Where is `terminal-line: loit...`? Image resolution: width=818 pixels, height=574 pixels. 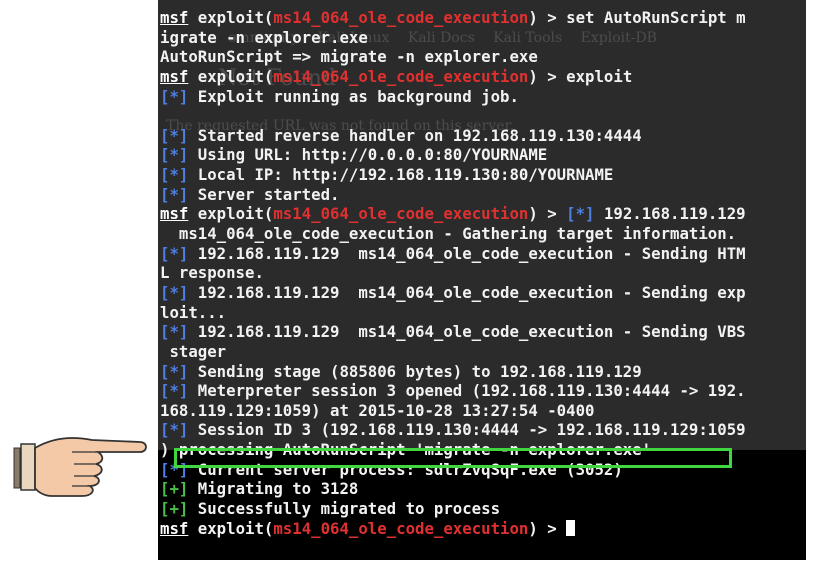
terminal-line: loit... is located at coordinates (483, 313).